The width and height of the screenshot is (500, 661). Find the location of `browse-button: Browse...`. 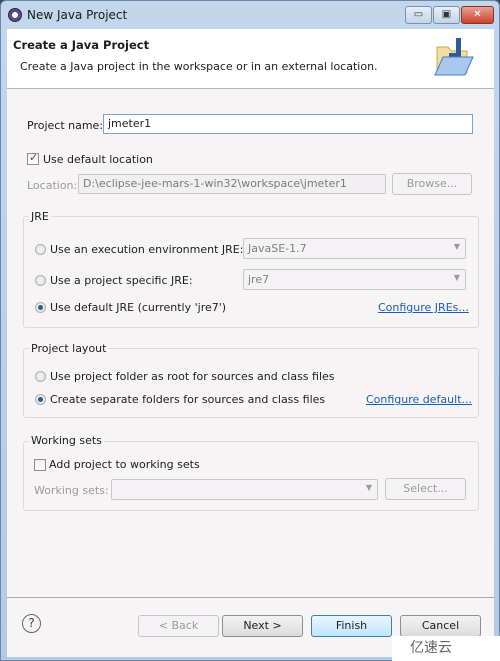

browse-button: Browse... is located at coordinates (432, 184).